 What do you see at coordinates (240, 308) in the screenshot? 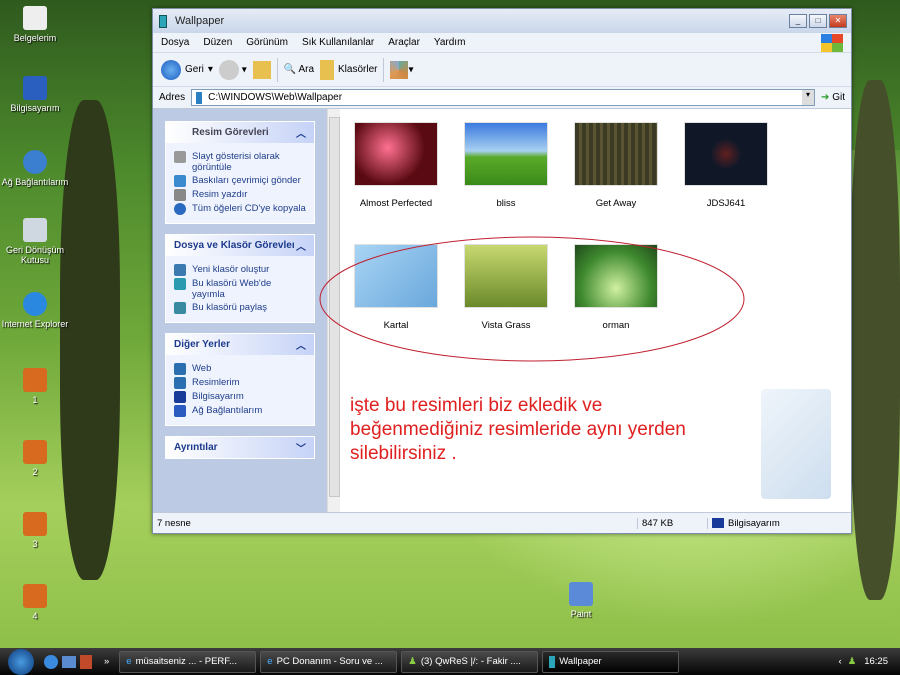
I see `task-share-folder: Bu klasörü paylaş` at bounding box center [240, 308].